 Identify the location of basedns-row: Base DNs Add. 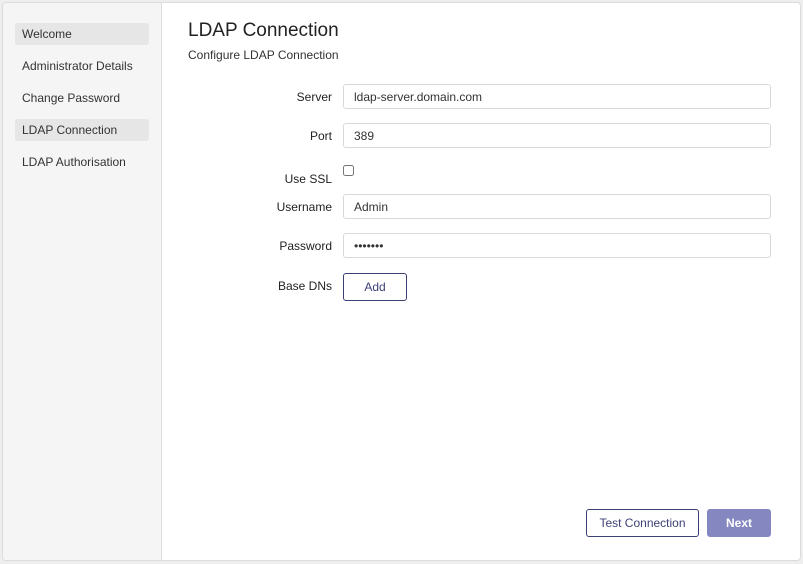
(481, 287).